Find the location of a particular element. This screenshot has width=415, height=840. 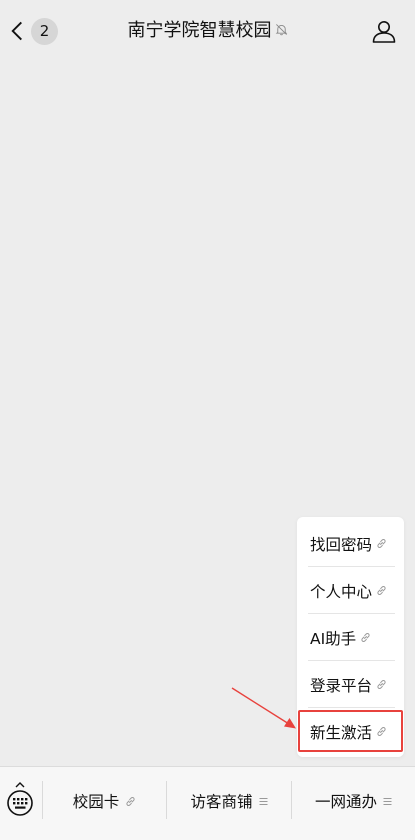

keyboard-toggle-icon is located at coordinates (20, 801).